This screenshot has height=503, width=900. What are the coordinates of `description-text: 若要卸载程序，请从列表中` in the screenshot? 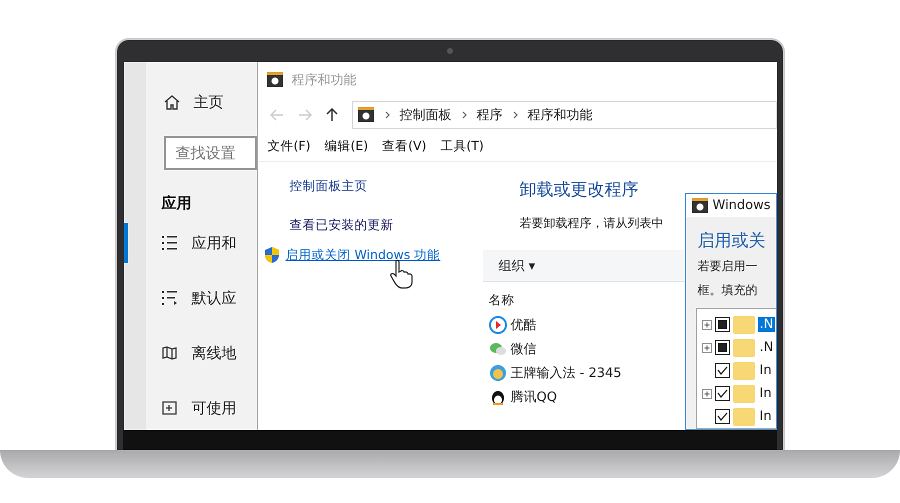 It's located at (592, 223).